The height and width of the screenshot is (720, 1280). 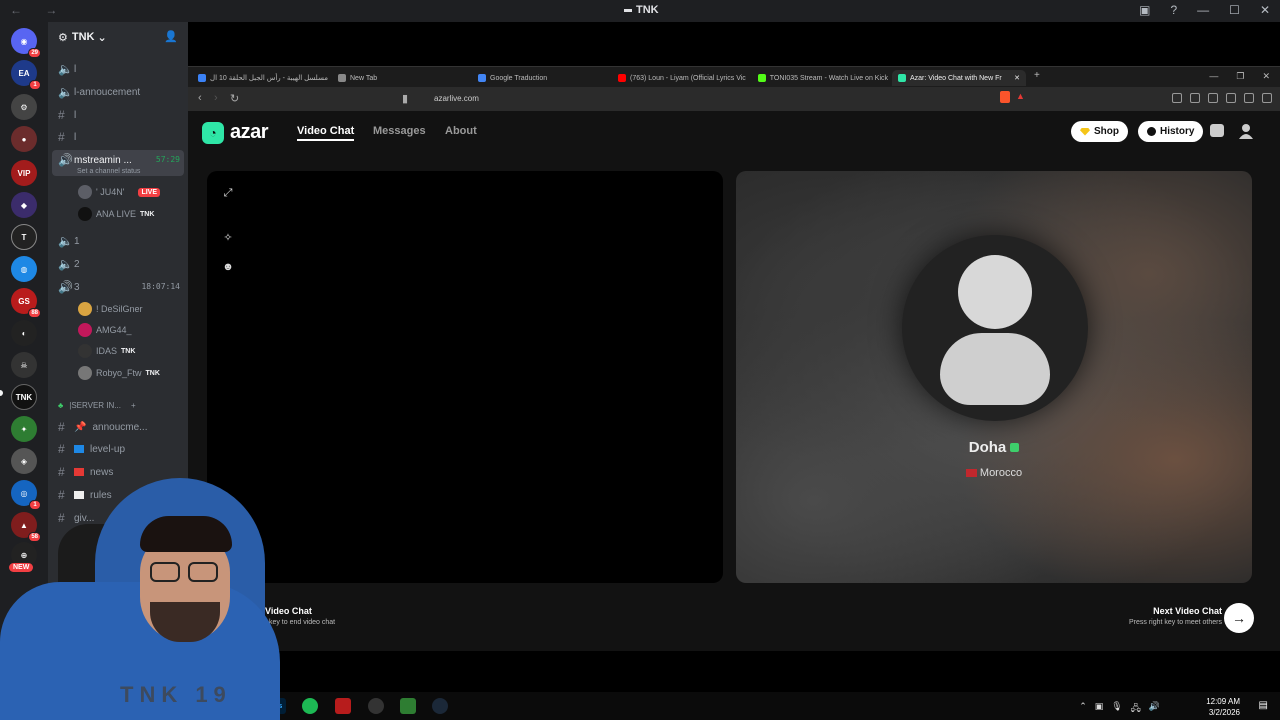 What do you see at coordinates (24, 237) in the screenshot?
I see `server-t-icon: T` at bounding box center [24, 237].